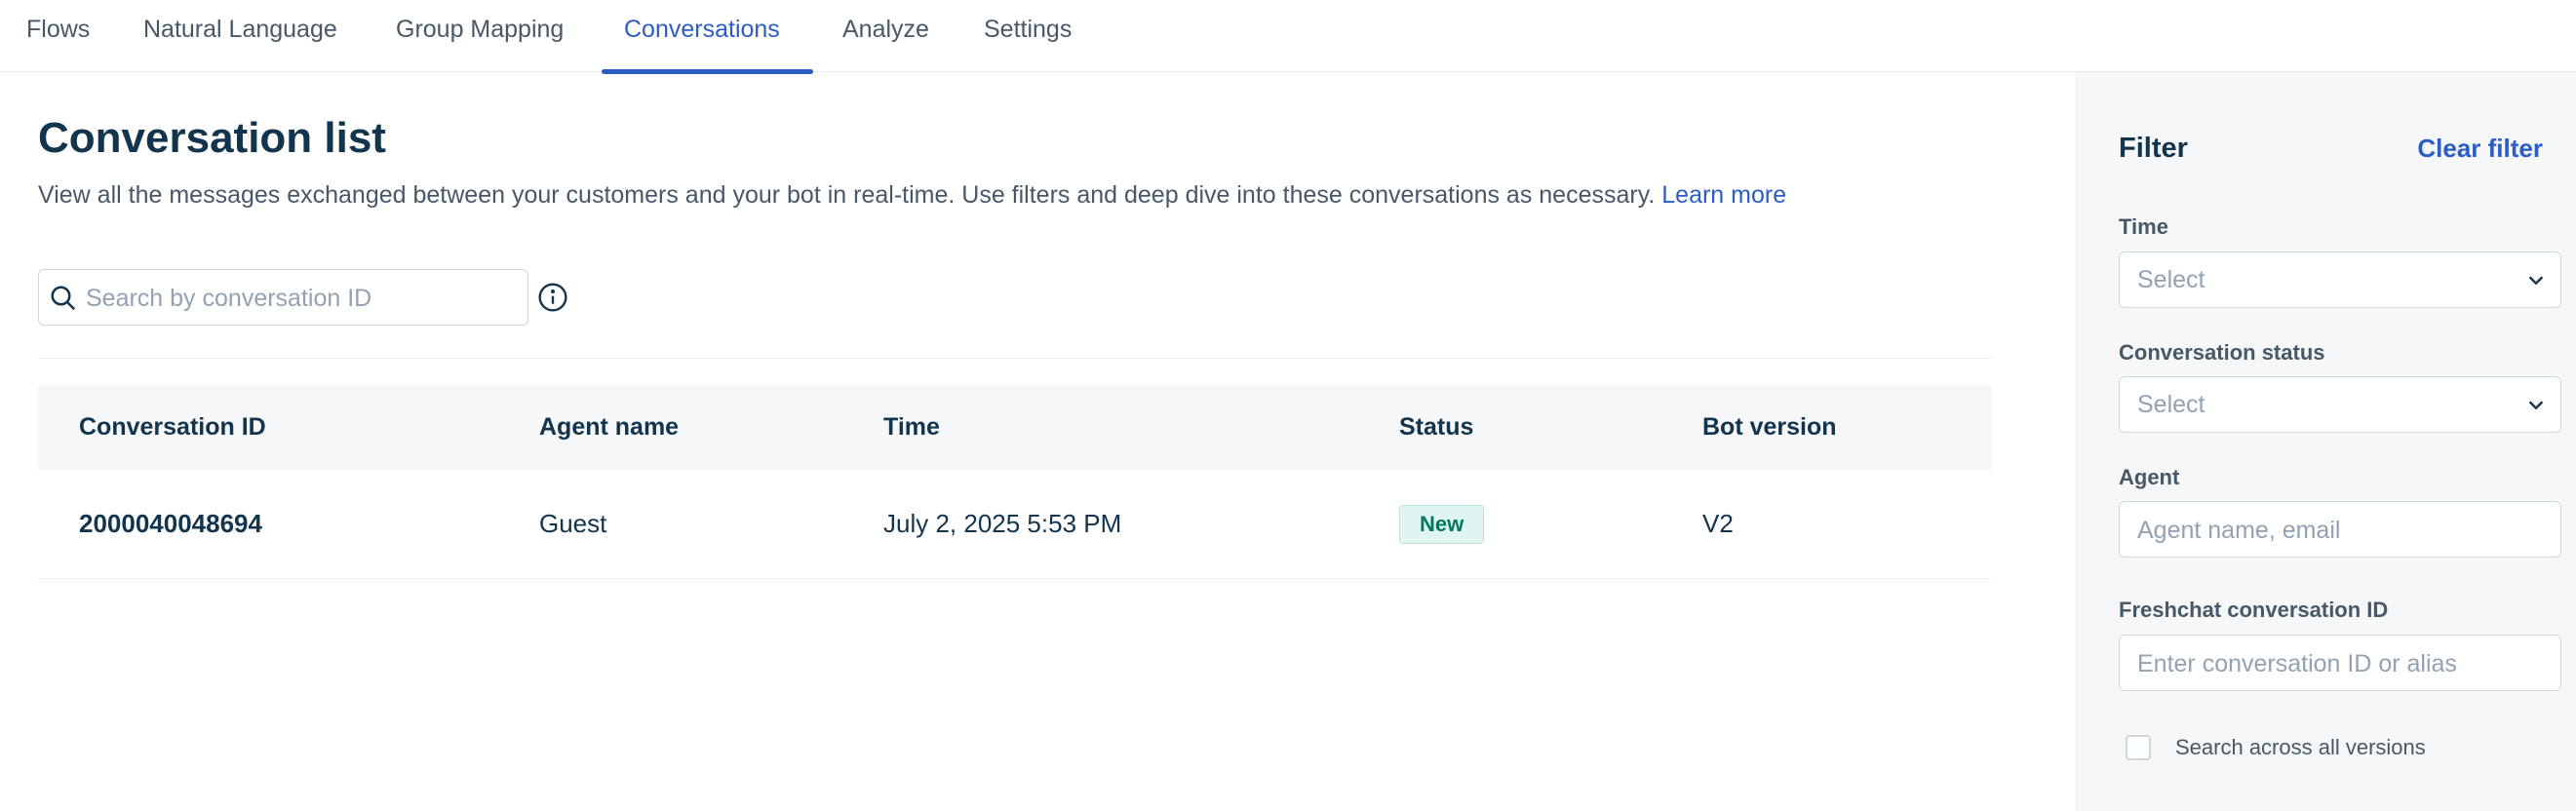 Image resolution: width=2576 pixels, height=811 pixels. What do you see at coordinates (1718, 523) in the screenshot?
I see `bot-version-cell: V2` at bounding box center [1718, 523].